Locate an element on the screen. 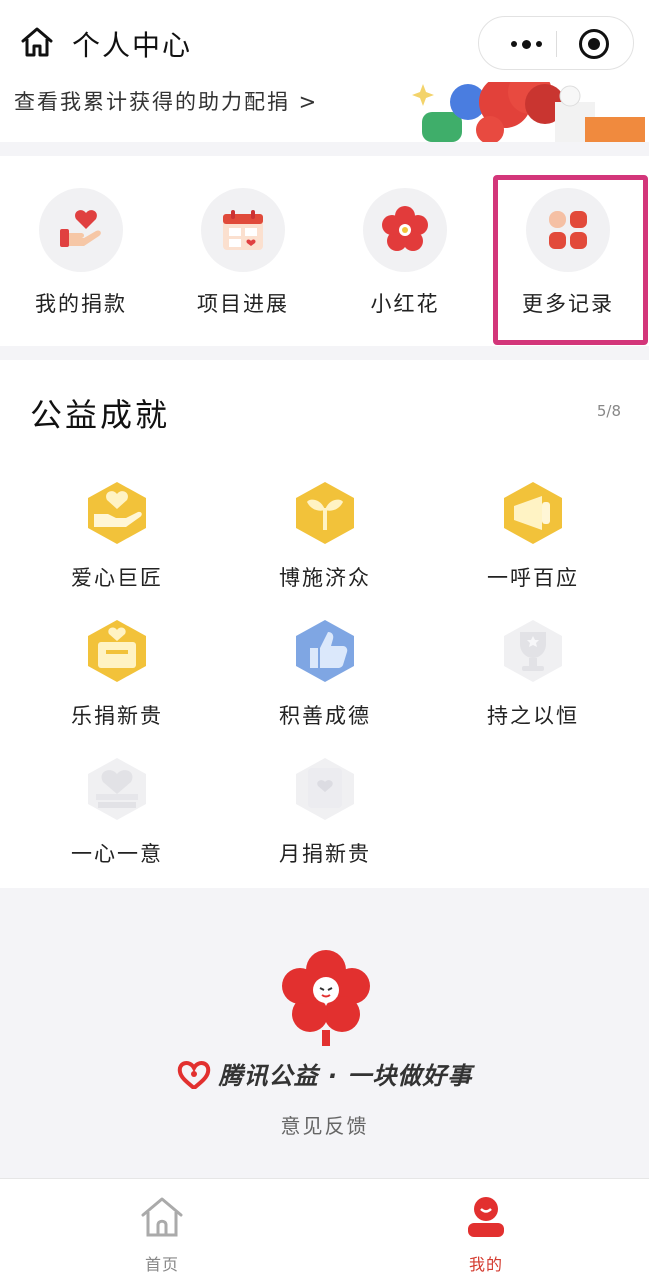 The image size is (649, 1282). achievement-name: 爱心巨匠 is located at coordinates (117, 578).